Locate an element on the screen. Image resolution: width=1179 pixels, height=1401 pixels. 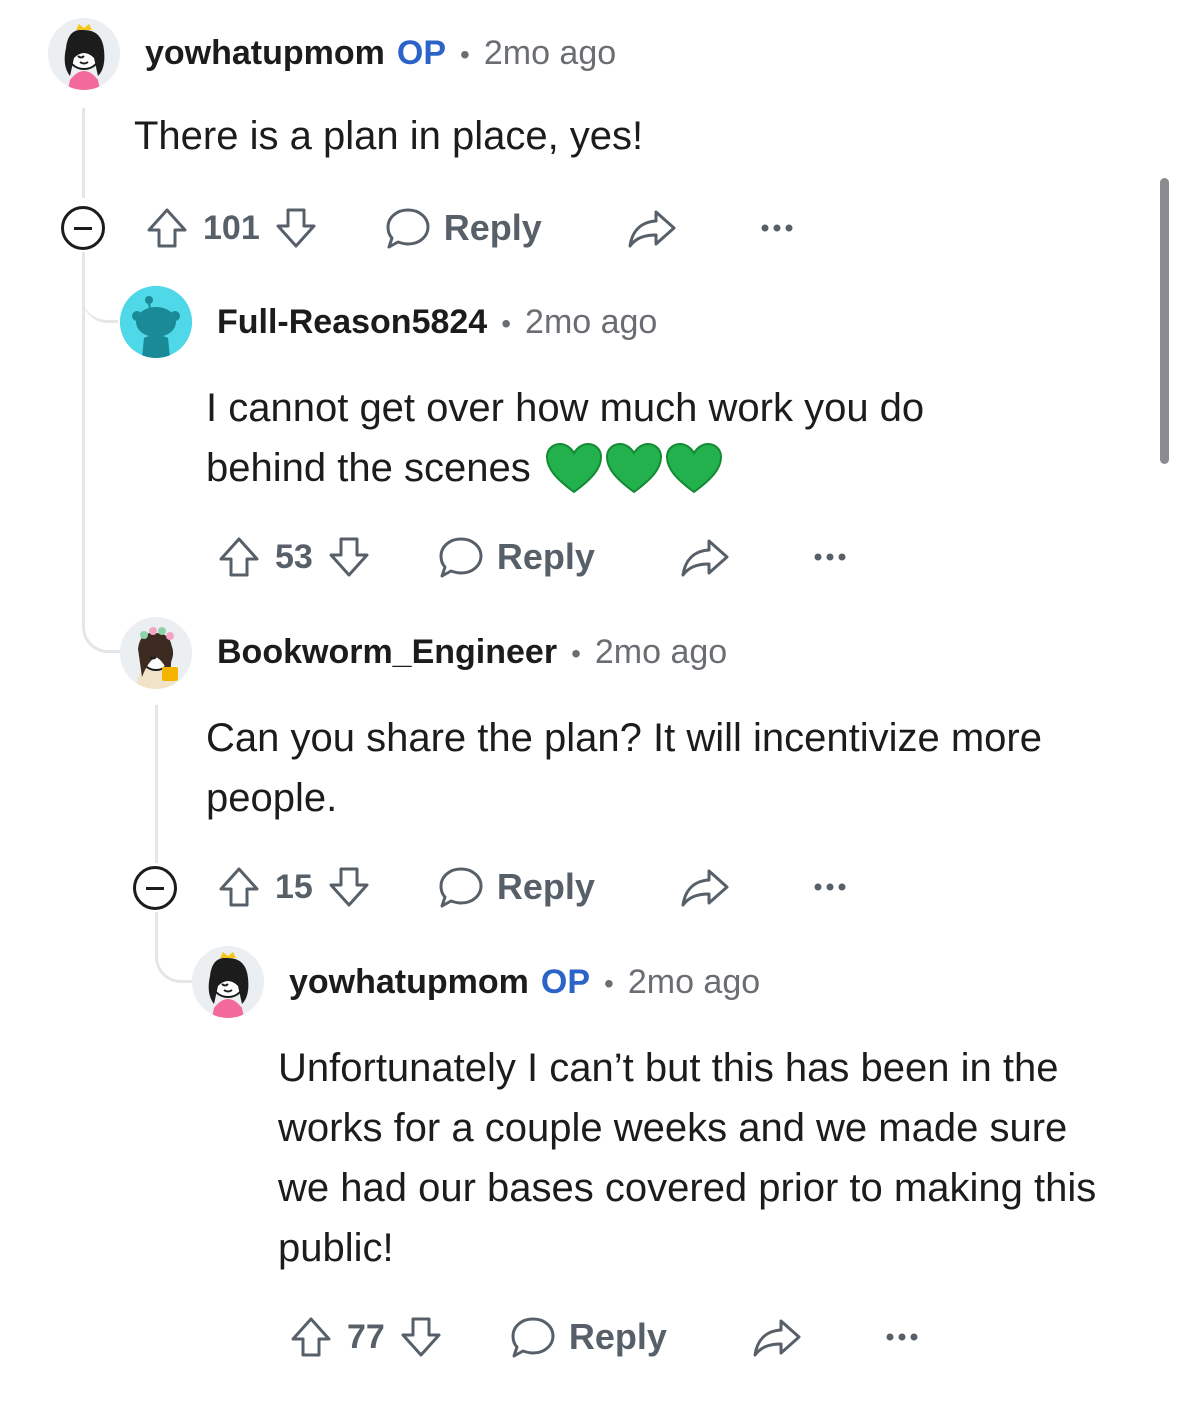
comment-body: There is a plan in place, yes! is located at coordinates (389, 136).